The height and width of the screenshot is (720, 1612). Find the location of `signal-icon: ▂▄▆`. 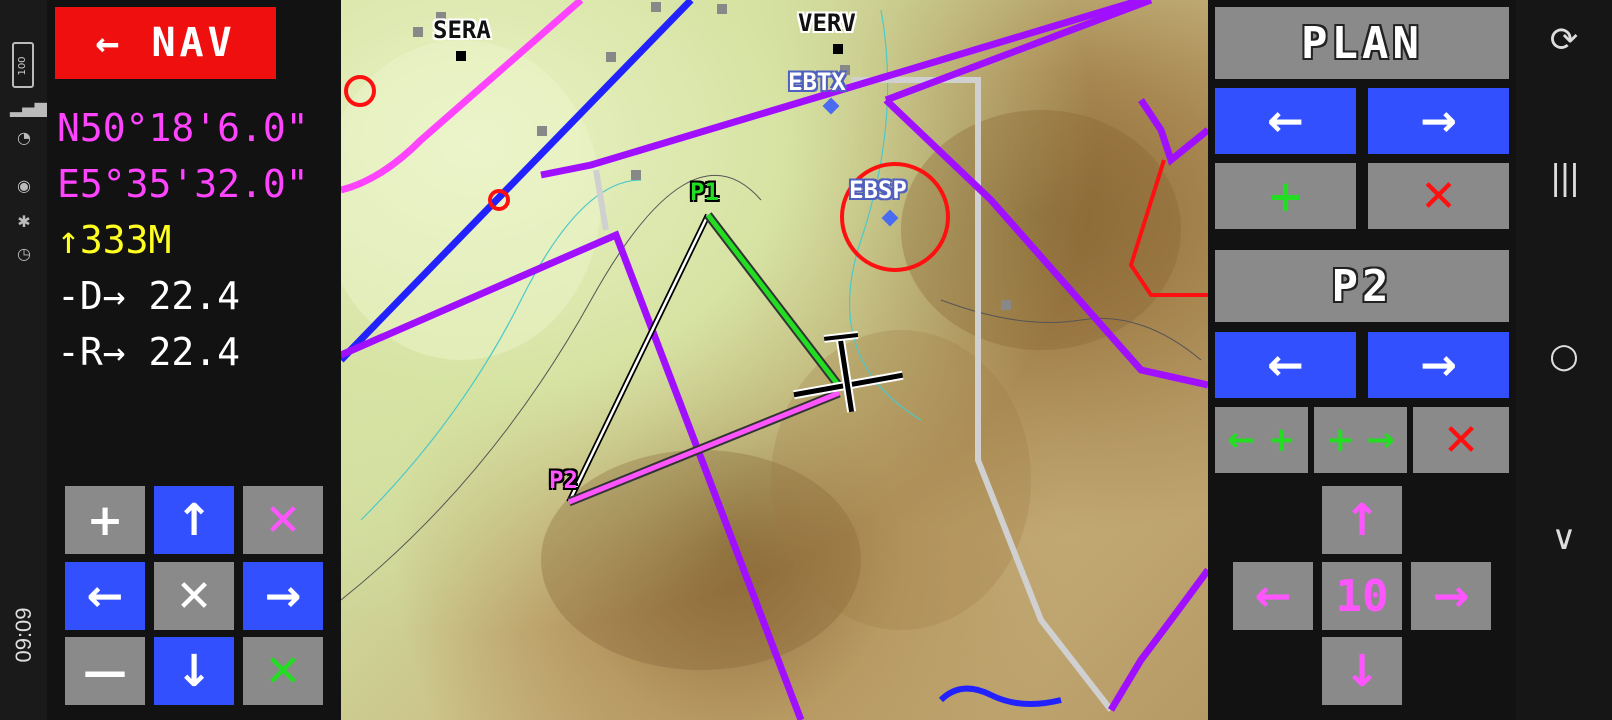

signal-icon: ▂▄▆ is located at coordinates (28, 107).